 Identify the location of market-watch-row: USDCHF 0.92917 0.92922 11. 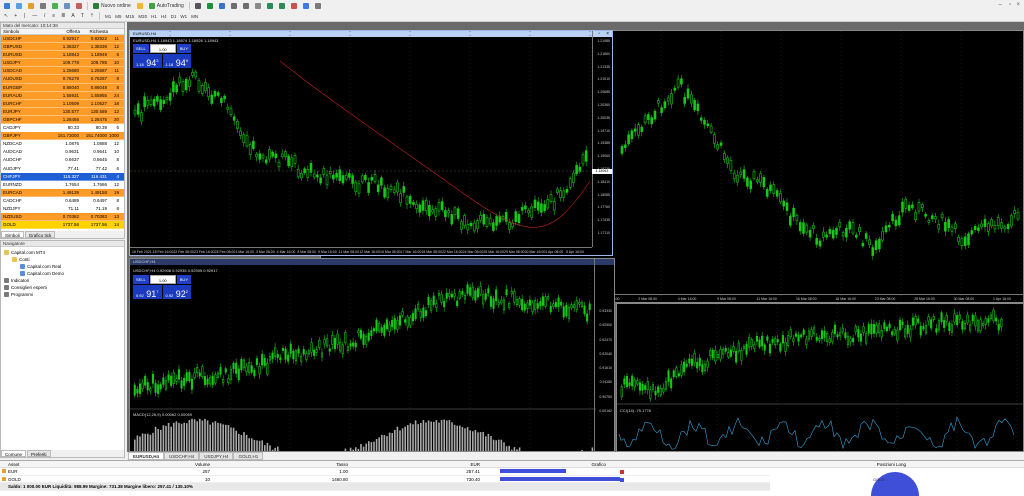
(62, 39).